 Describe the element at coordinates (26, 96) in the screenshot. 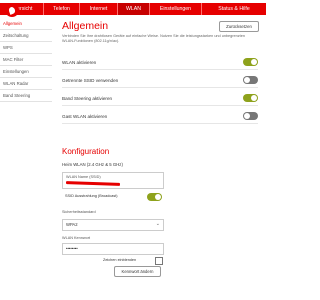

I see `sidebar-item-band-steering: Band Steering` at that location.